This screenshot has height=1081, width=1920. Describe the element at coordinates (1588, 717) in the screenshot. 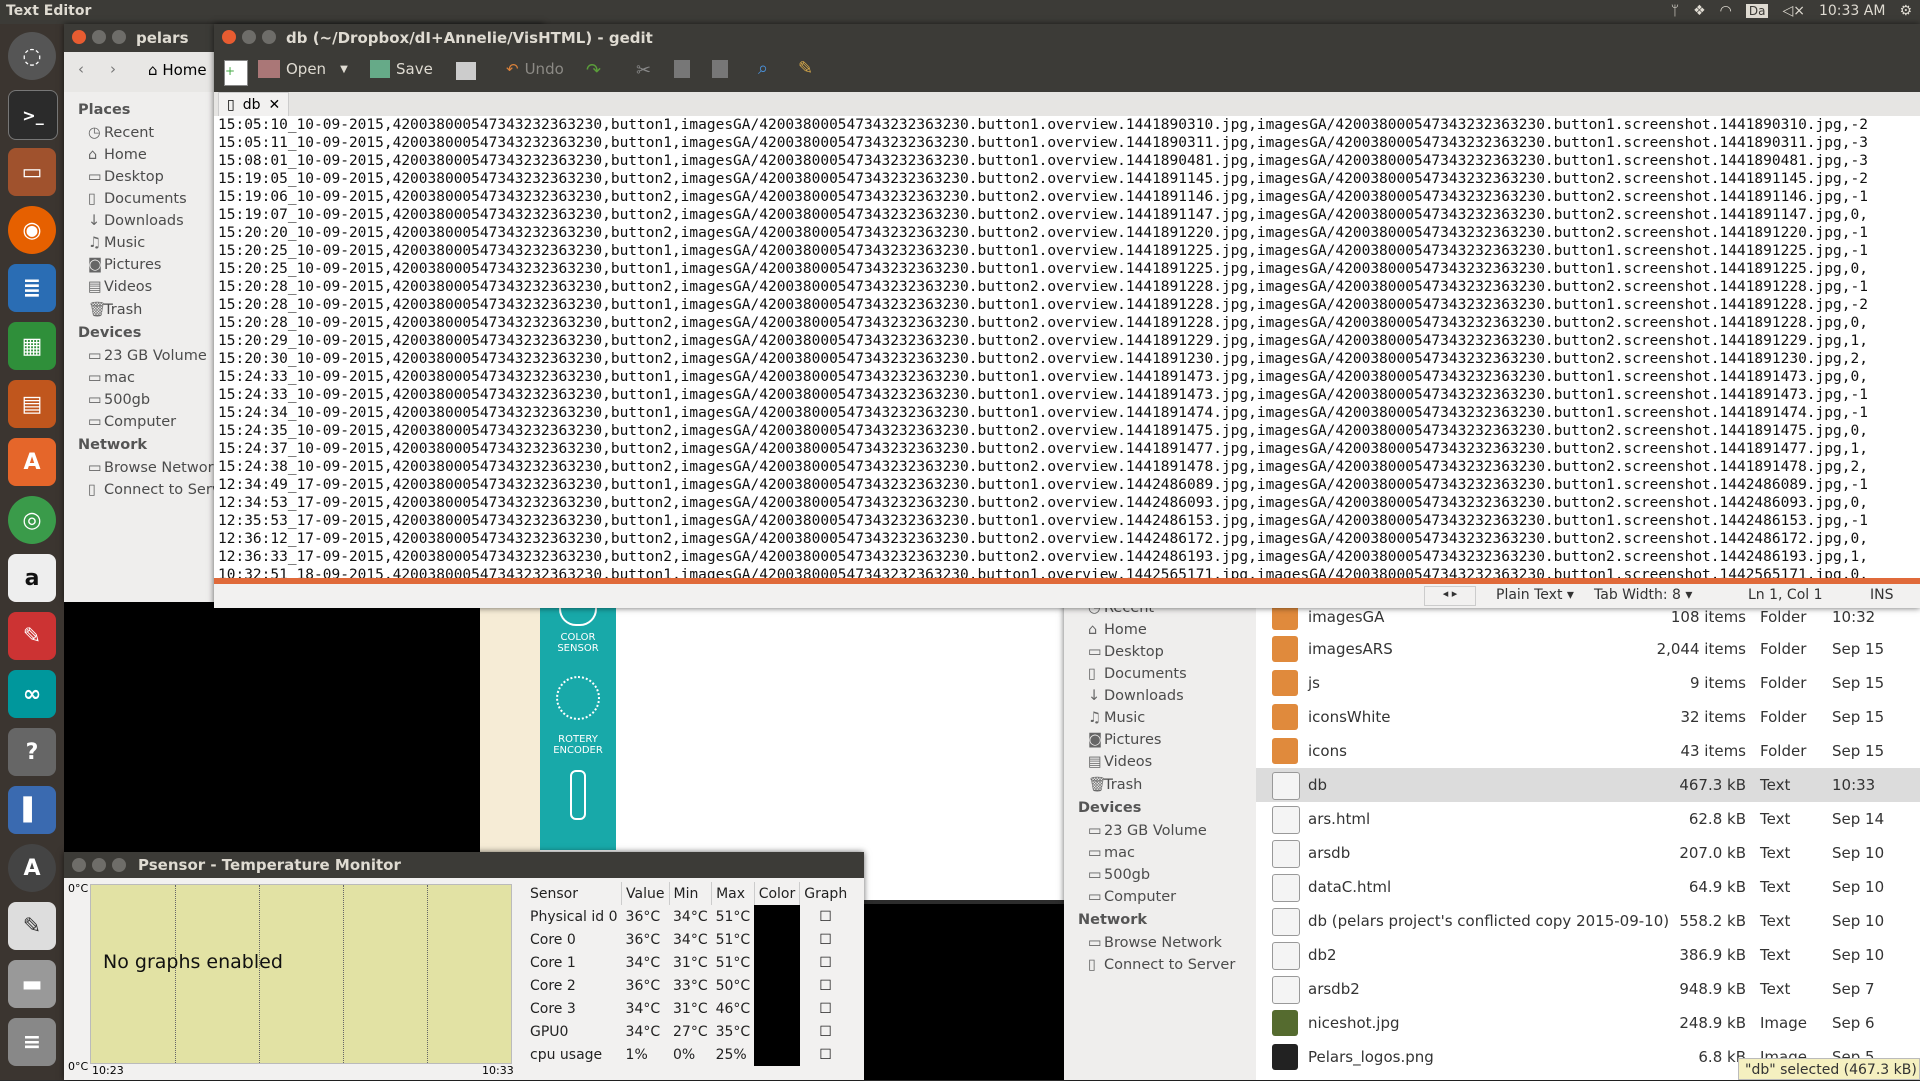

I see `file-row: iconsWhite 32 items Folder Sep 15` at that location.